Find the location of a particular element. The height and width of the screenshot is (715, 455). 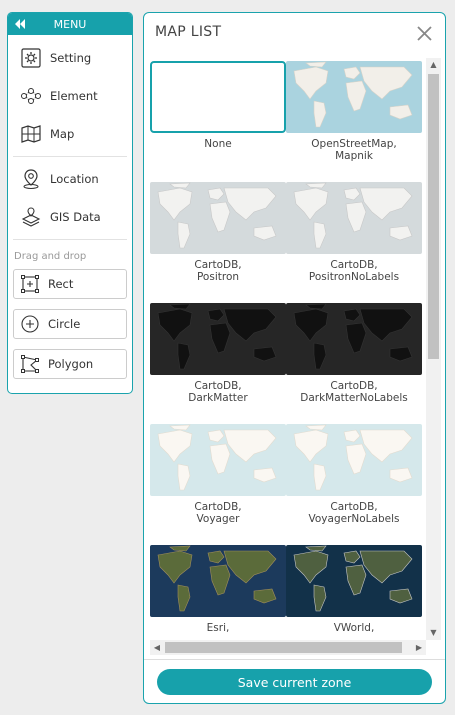

map-tile: CartoDB, VoyagerNoLabels is located at coordinates (354, 474).